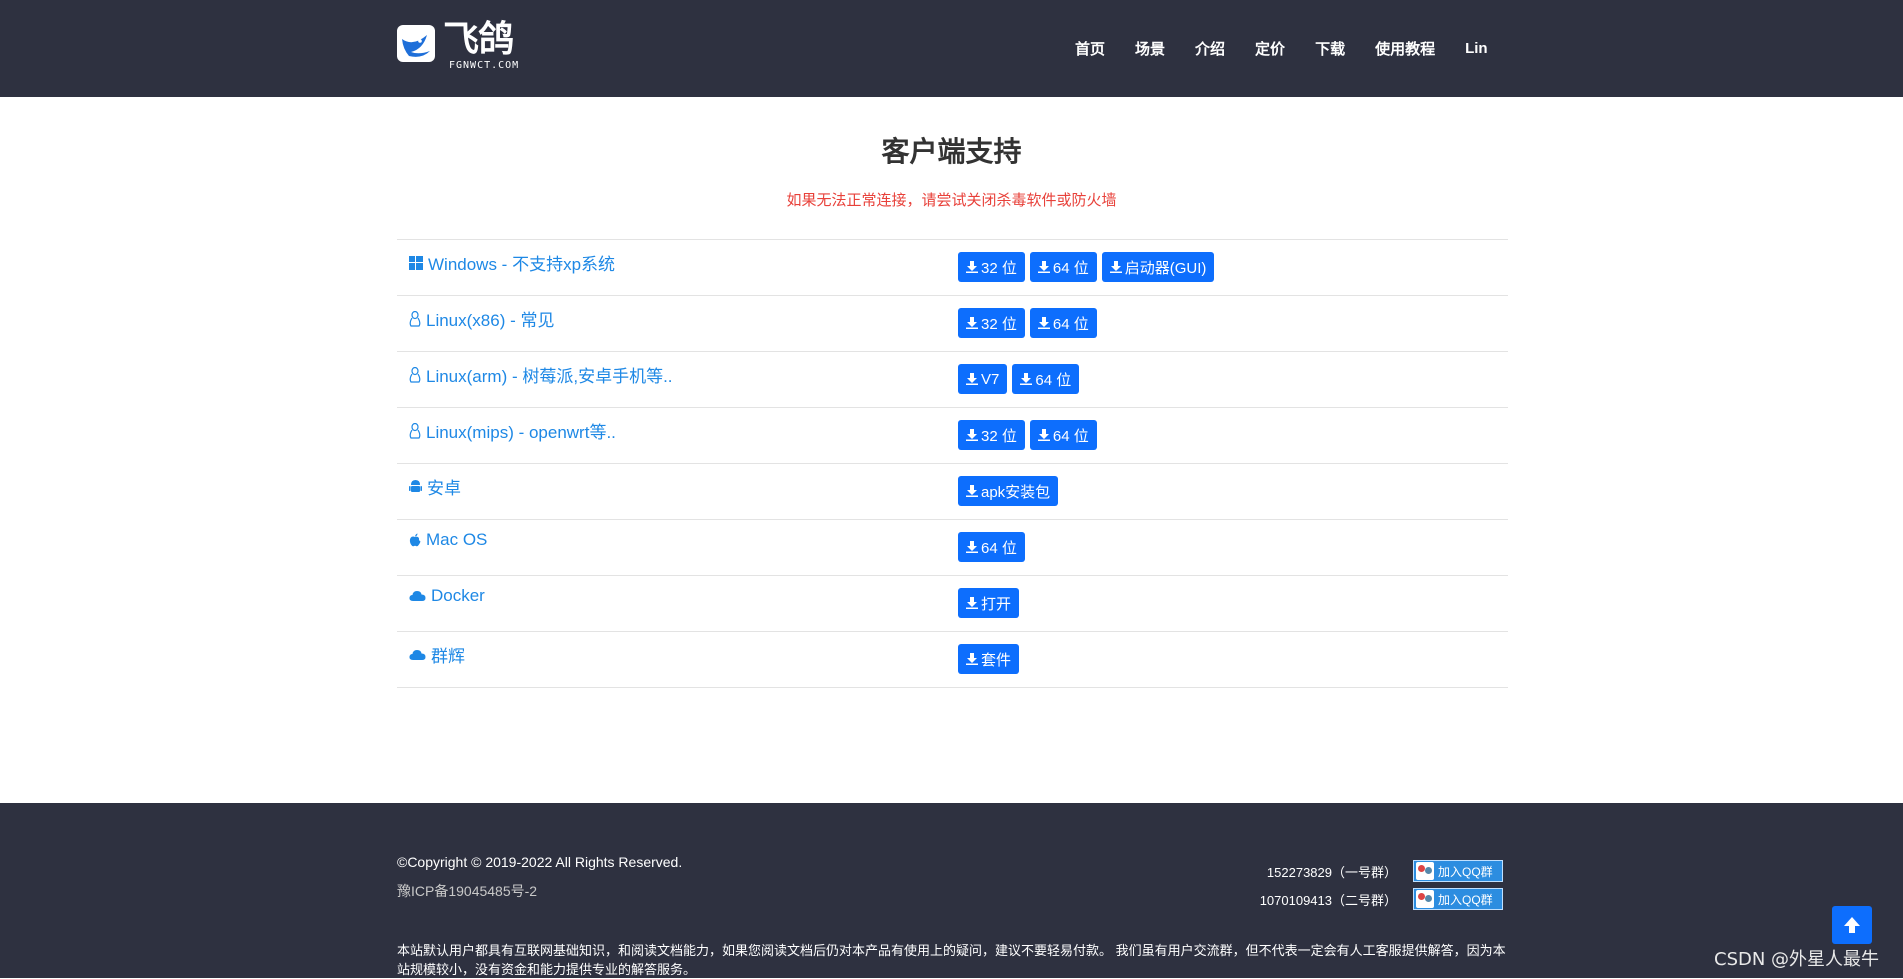 This screenshot has height=979, width=1903. Describe the element at coordinates (952, 492) in the screenshot. I see `table-row: 安卓 apk安装包` at that location.